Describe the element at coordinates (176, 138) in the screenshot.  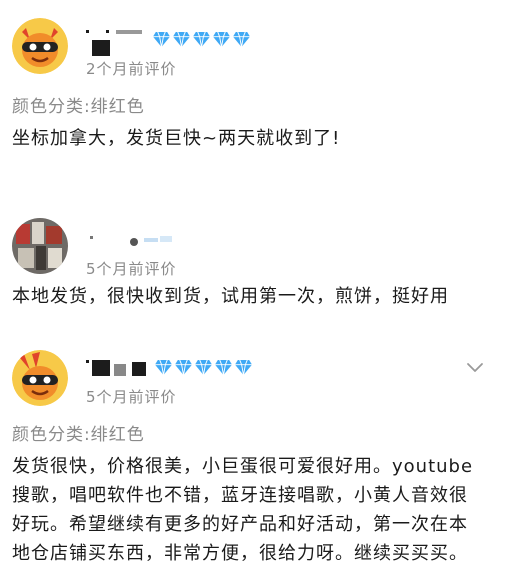
I see `review-content: 坐标加拿大，发货巨快~两天就收到了!` at that location.